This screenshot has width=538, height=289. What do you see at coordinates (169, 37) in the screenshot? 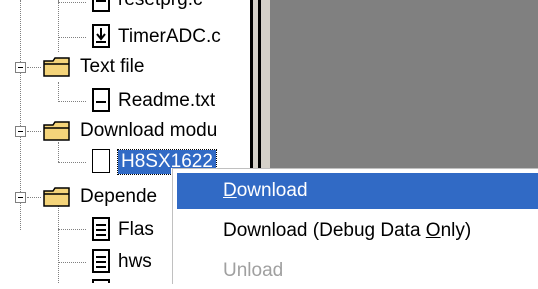
I see `tree-item-timeradc: TimerADC.c` at bounding box center [169, 37].